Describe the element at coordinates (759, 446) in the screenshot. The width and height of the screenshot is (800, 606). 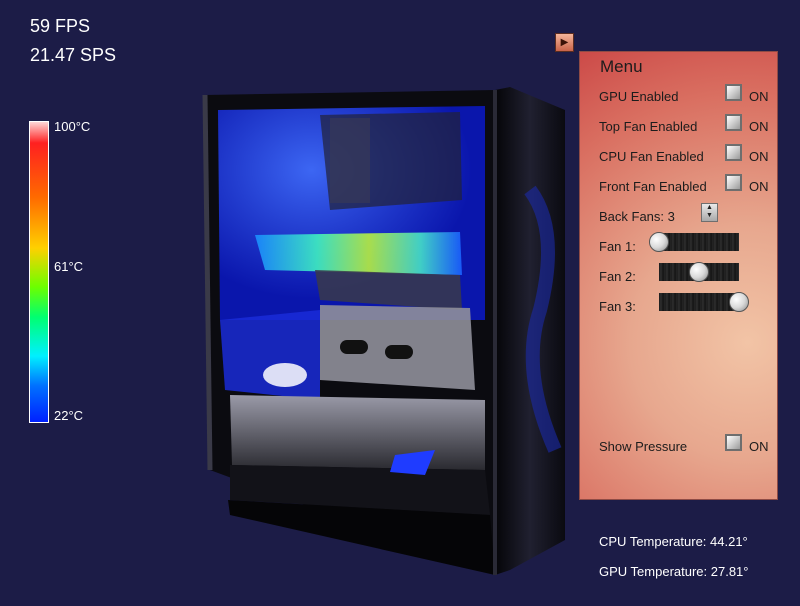
I see `show-pressure-state: ON` at that location.